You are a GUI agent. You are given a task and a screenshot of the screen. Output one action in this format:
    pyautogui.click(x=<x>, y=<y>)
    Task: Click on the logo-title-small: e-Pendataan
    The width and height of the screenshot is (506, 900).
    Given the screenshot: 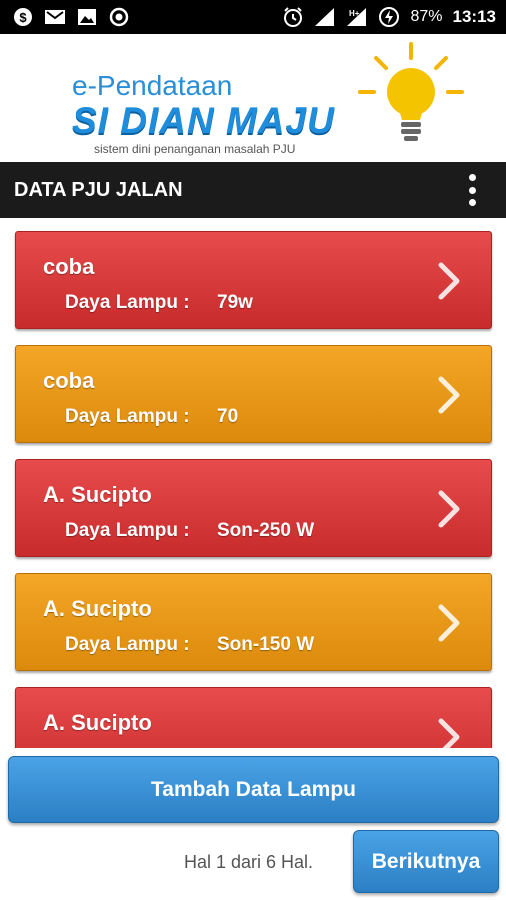 What is the action you would take?
    pyautogui.click(x=152, y=85)
    